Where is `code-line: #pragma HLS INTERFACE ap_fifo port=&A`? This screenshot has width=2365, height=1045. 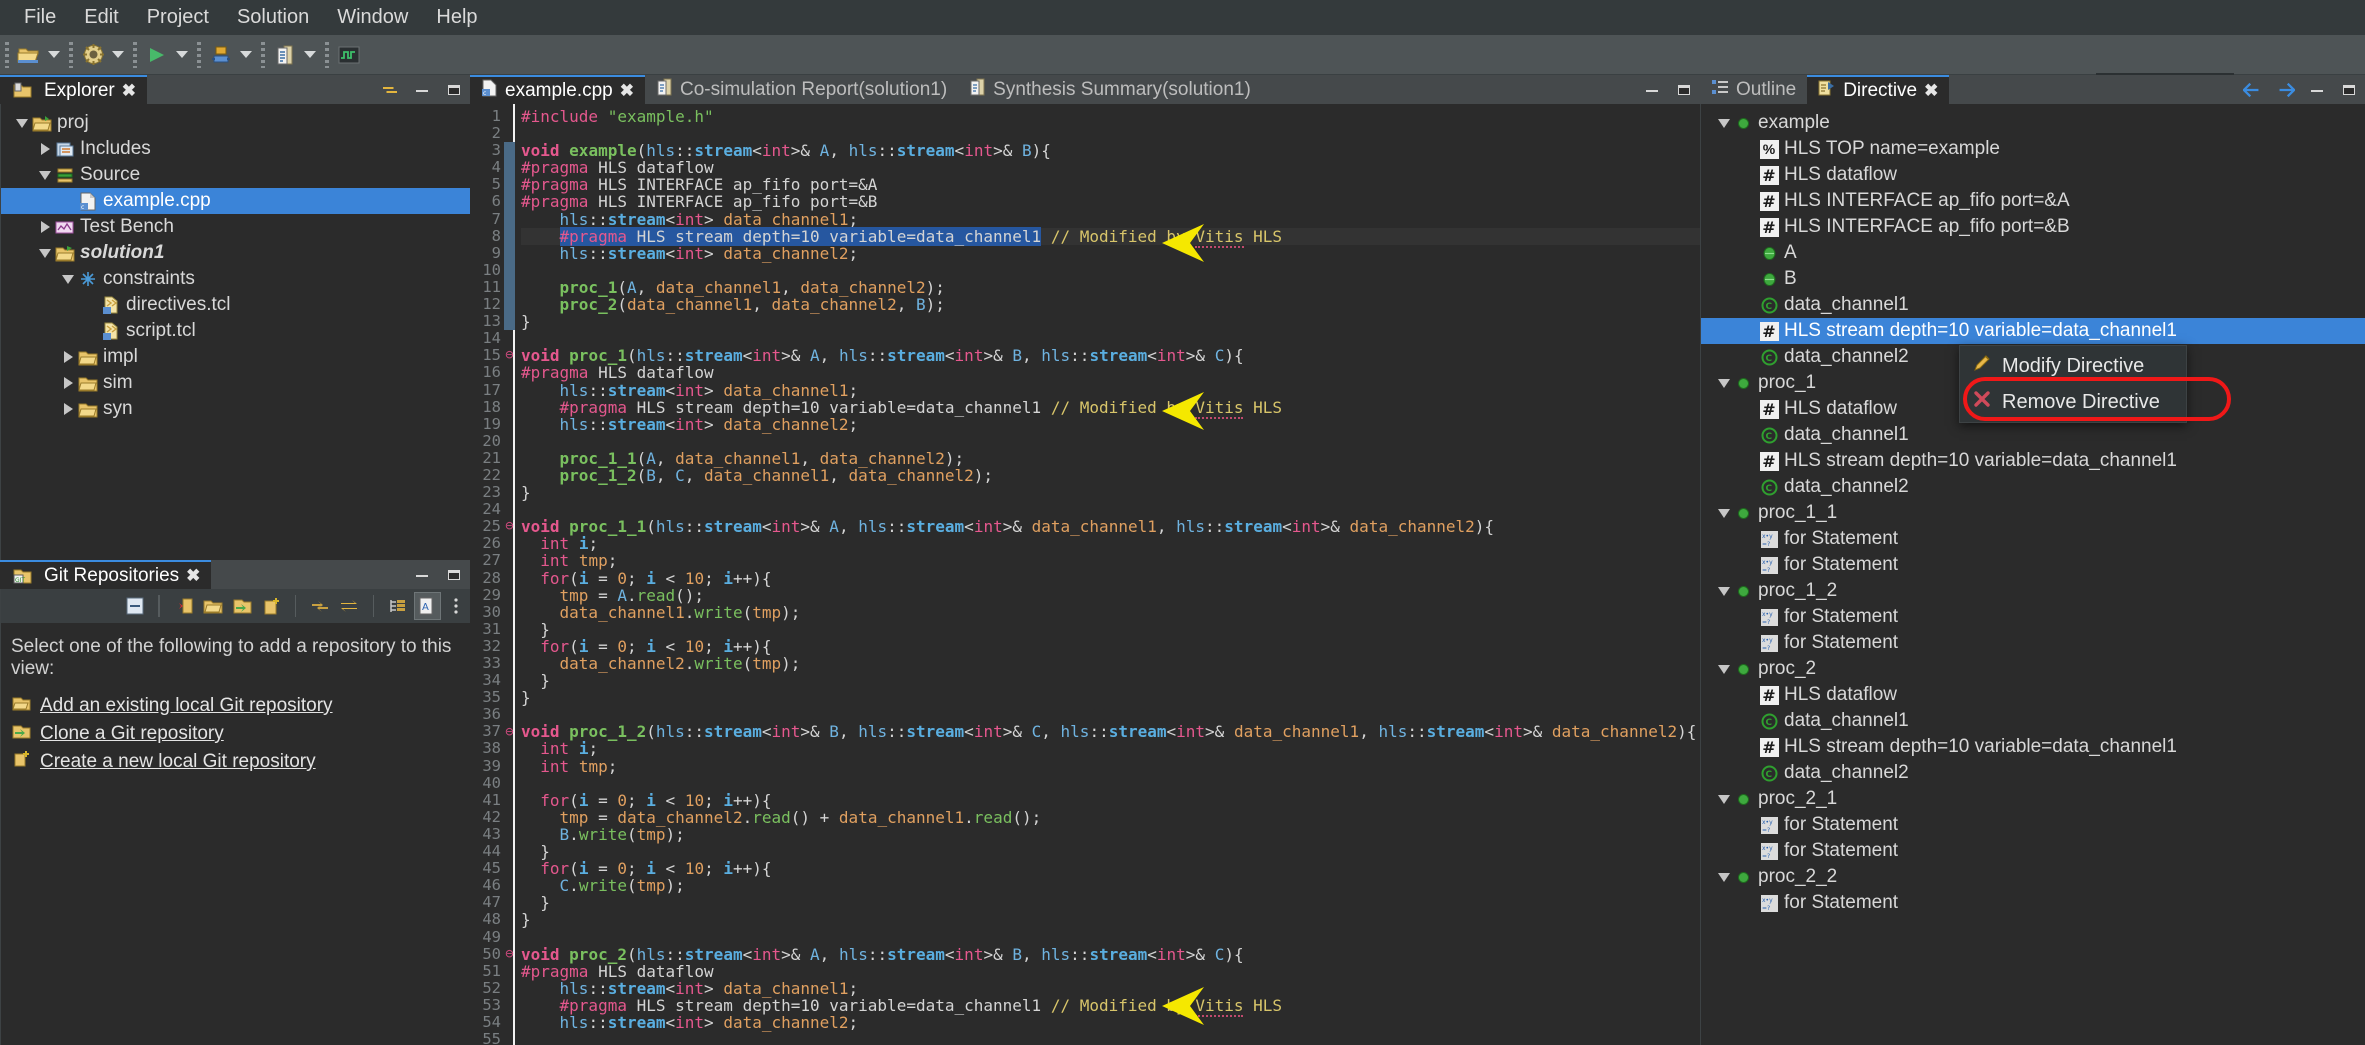 code-line: #pragma HLS INTERFACE ap_fifo port=&A is located at coordinates (1110, 184).